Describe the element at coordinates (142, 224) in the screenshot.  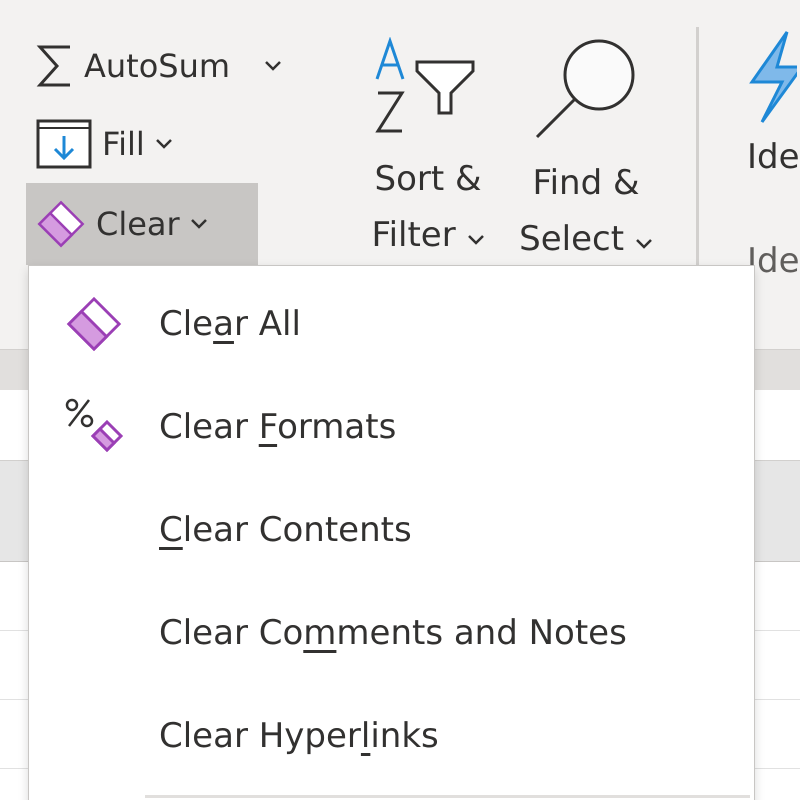
I see `clear-button: Clear` at that location.